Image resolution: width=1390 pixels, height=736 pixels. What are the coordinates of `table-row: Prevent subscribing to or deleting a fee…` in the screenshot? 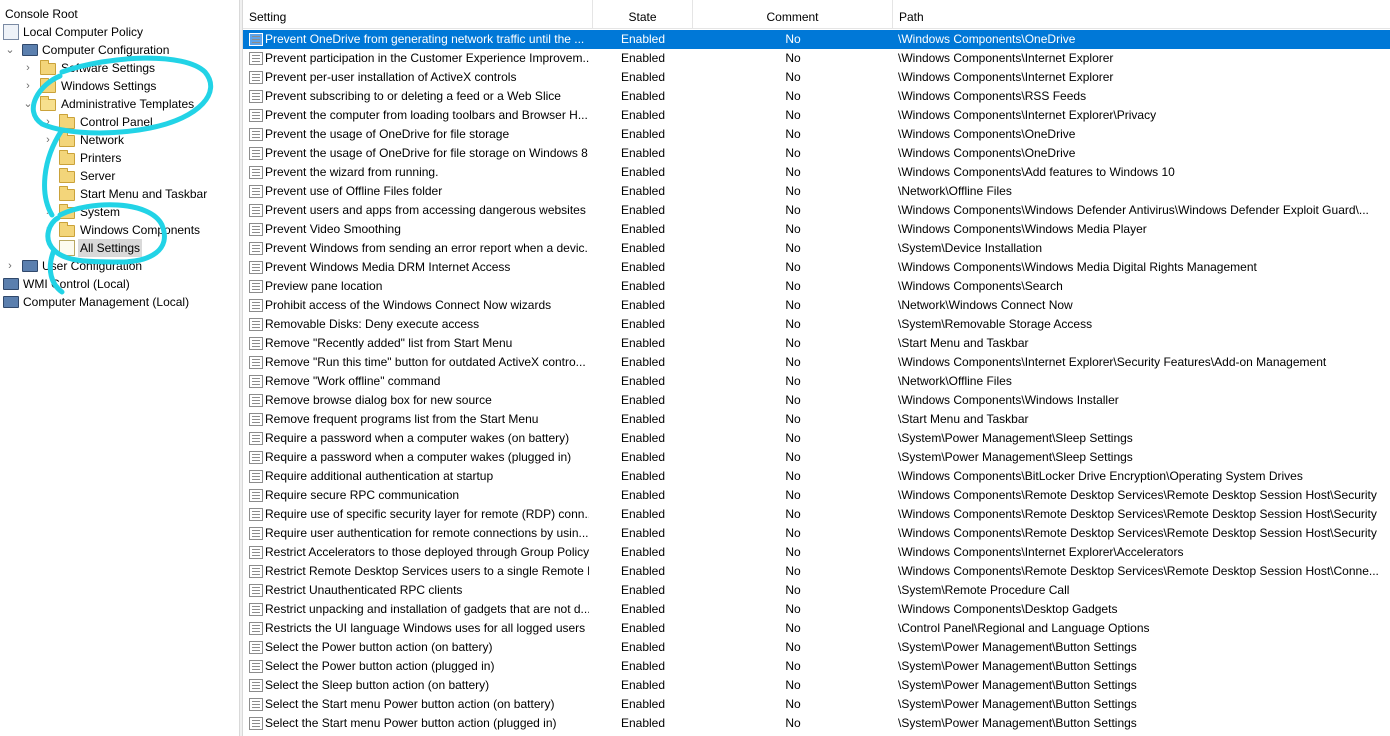 It's located at (816, 96).